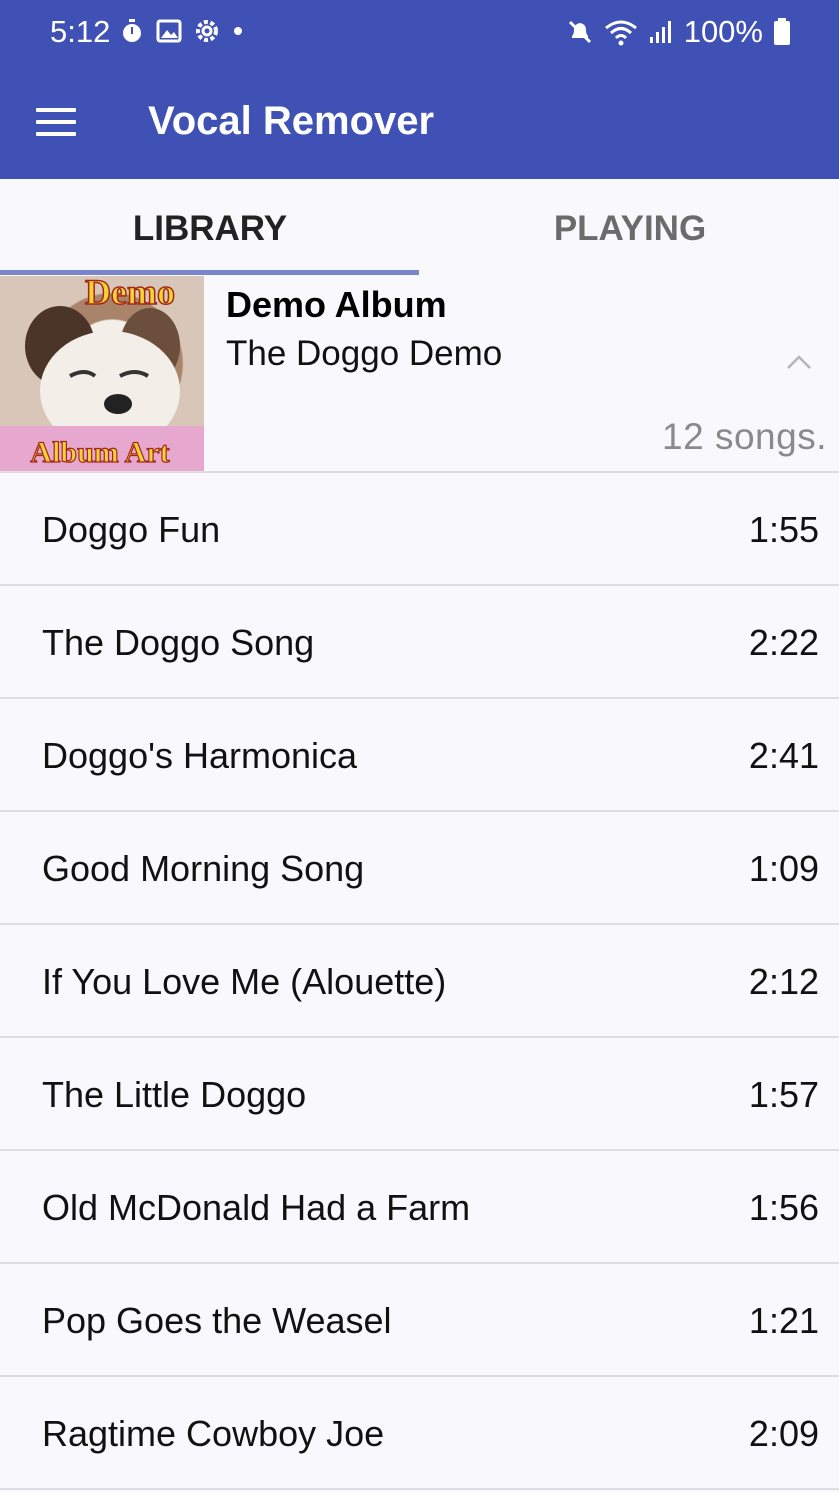  I want to click on album-name: Demo Album, so click(336, 304).